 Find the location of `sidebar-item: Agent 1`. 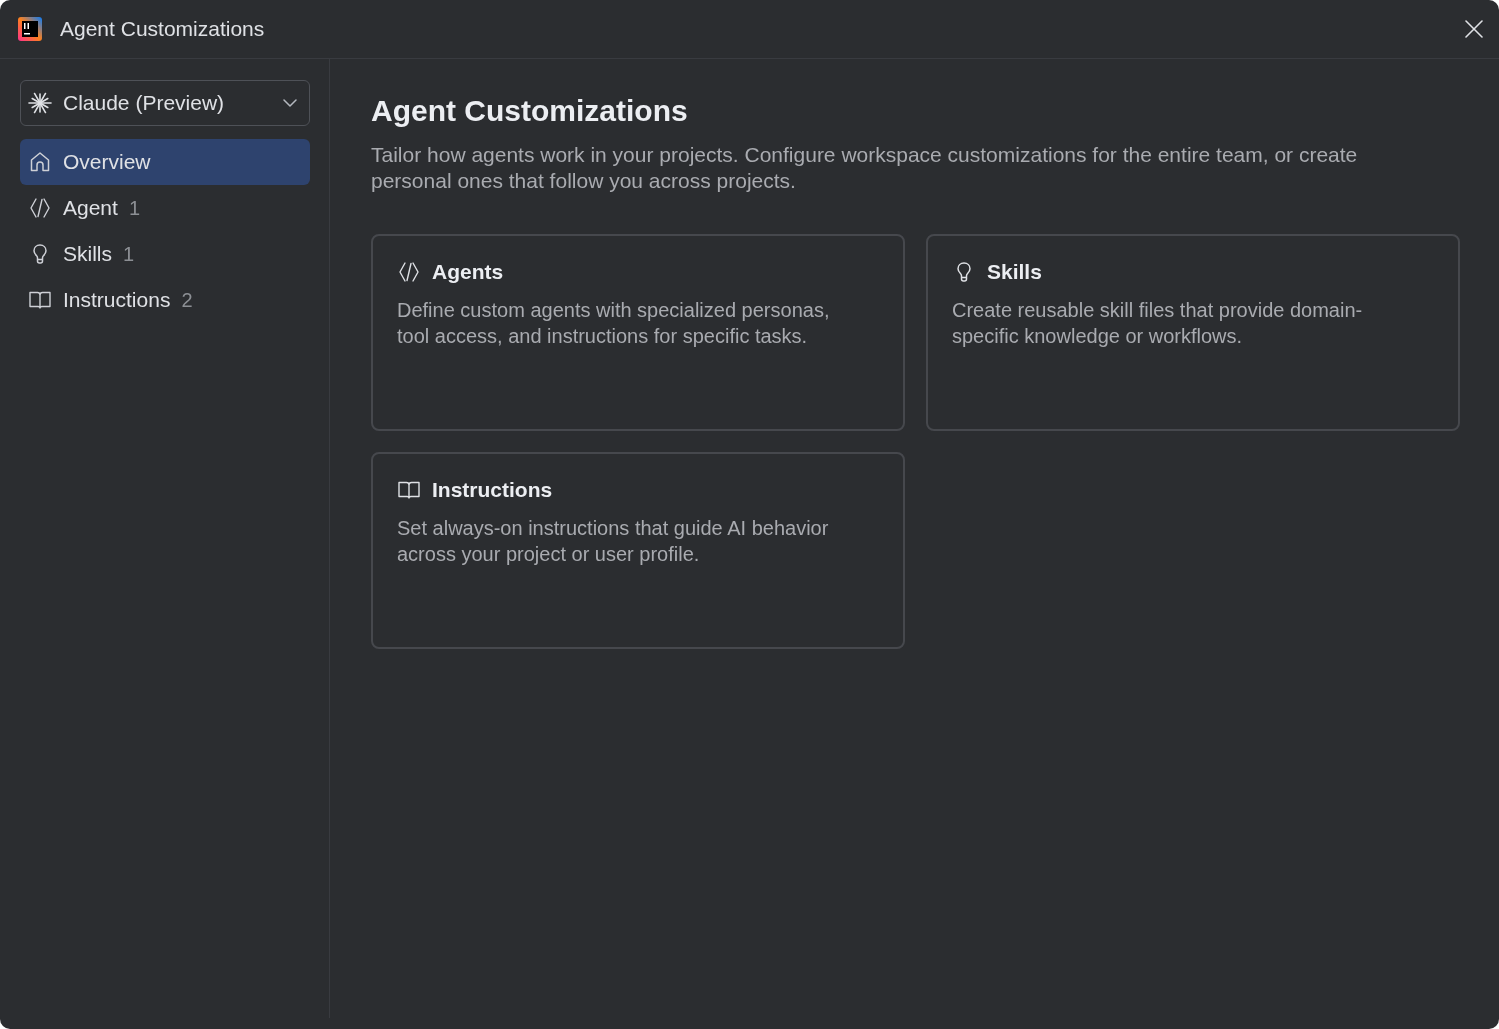

sidebar-item: Agent 1 is located at coordinates (165, 208).